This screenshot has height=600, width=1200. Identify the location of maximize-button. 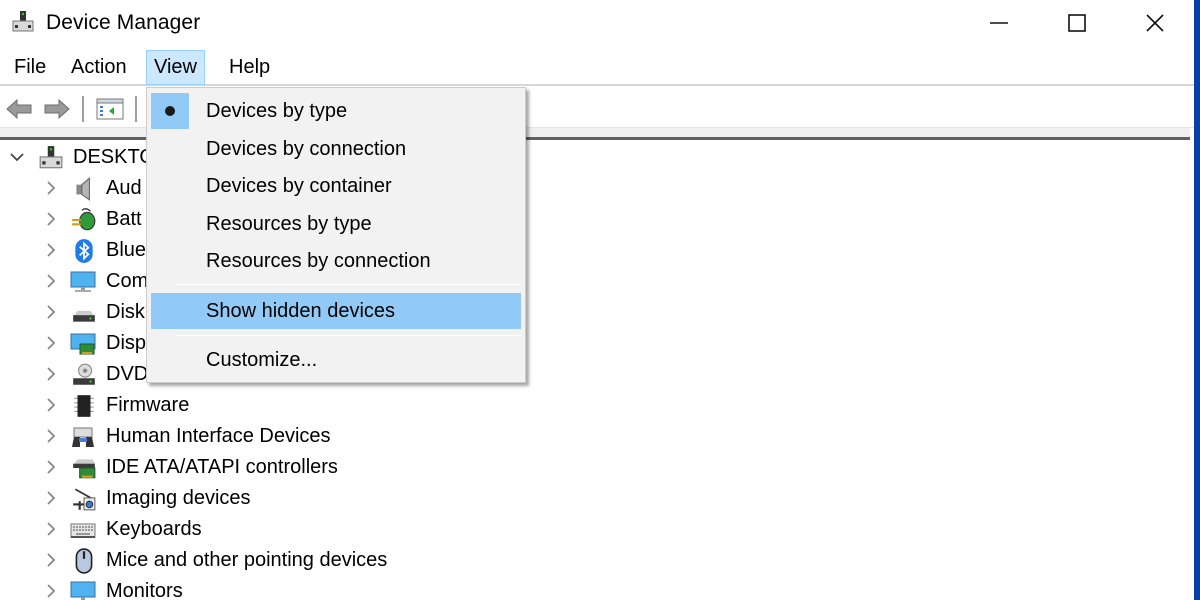
(1077, 23).